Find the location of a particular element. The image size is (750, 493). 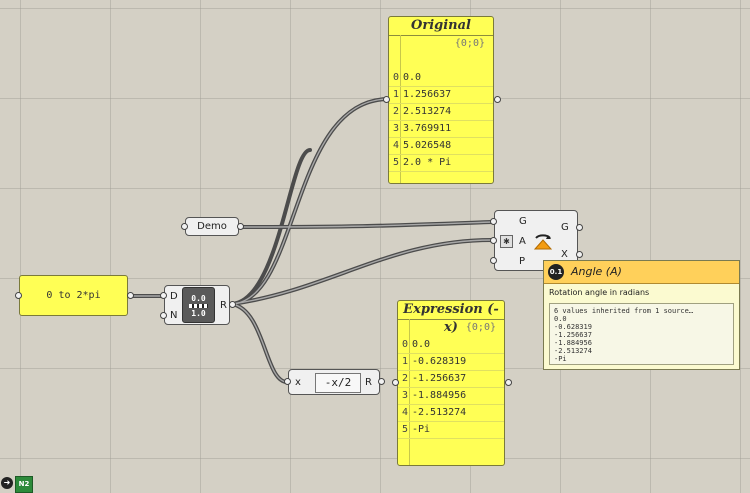

row-value: 1.256637 is located at coordinates (427, 94).